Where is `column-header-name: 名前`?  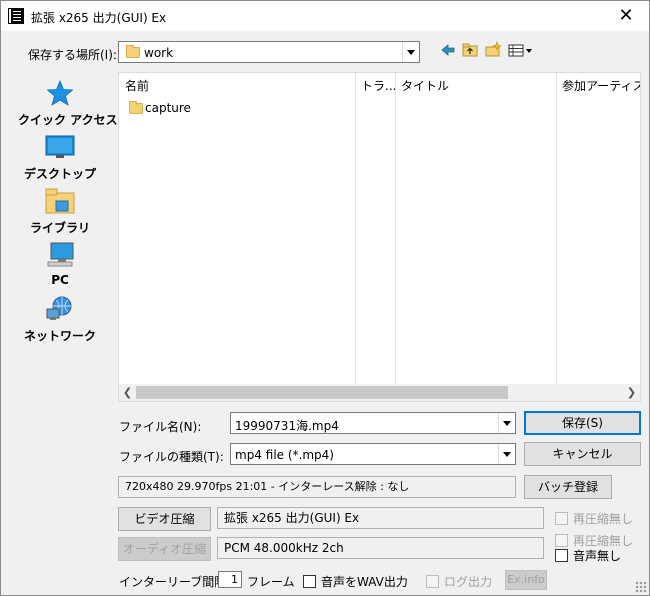
column-header-name: 名前 is located at coordinates (237, 86).